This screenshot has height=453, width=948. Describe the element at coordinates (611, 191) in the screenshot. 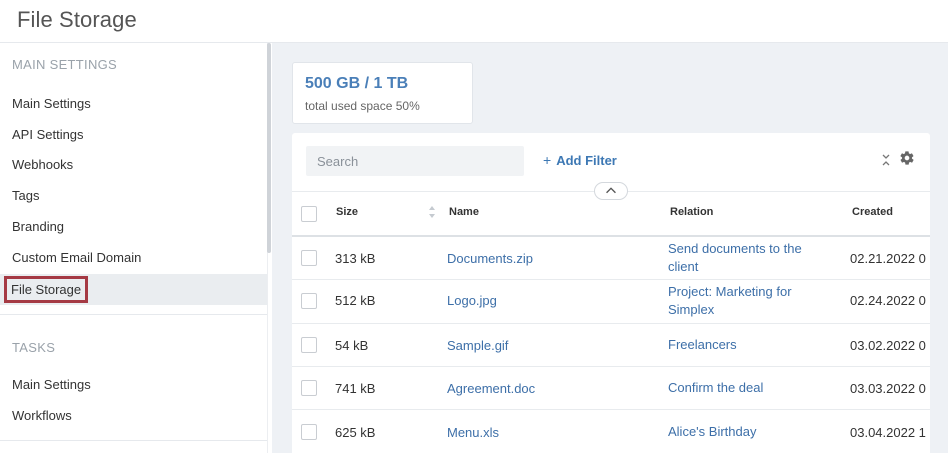

I see `chevron-up-icon` at that location.